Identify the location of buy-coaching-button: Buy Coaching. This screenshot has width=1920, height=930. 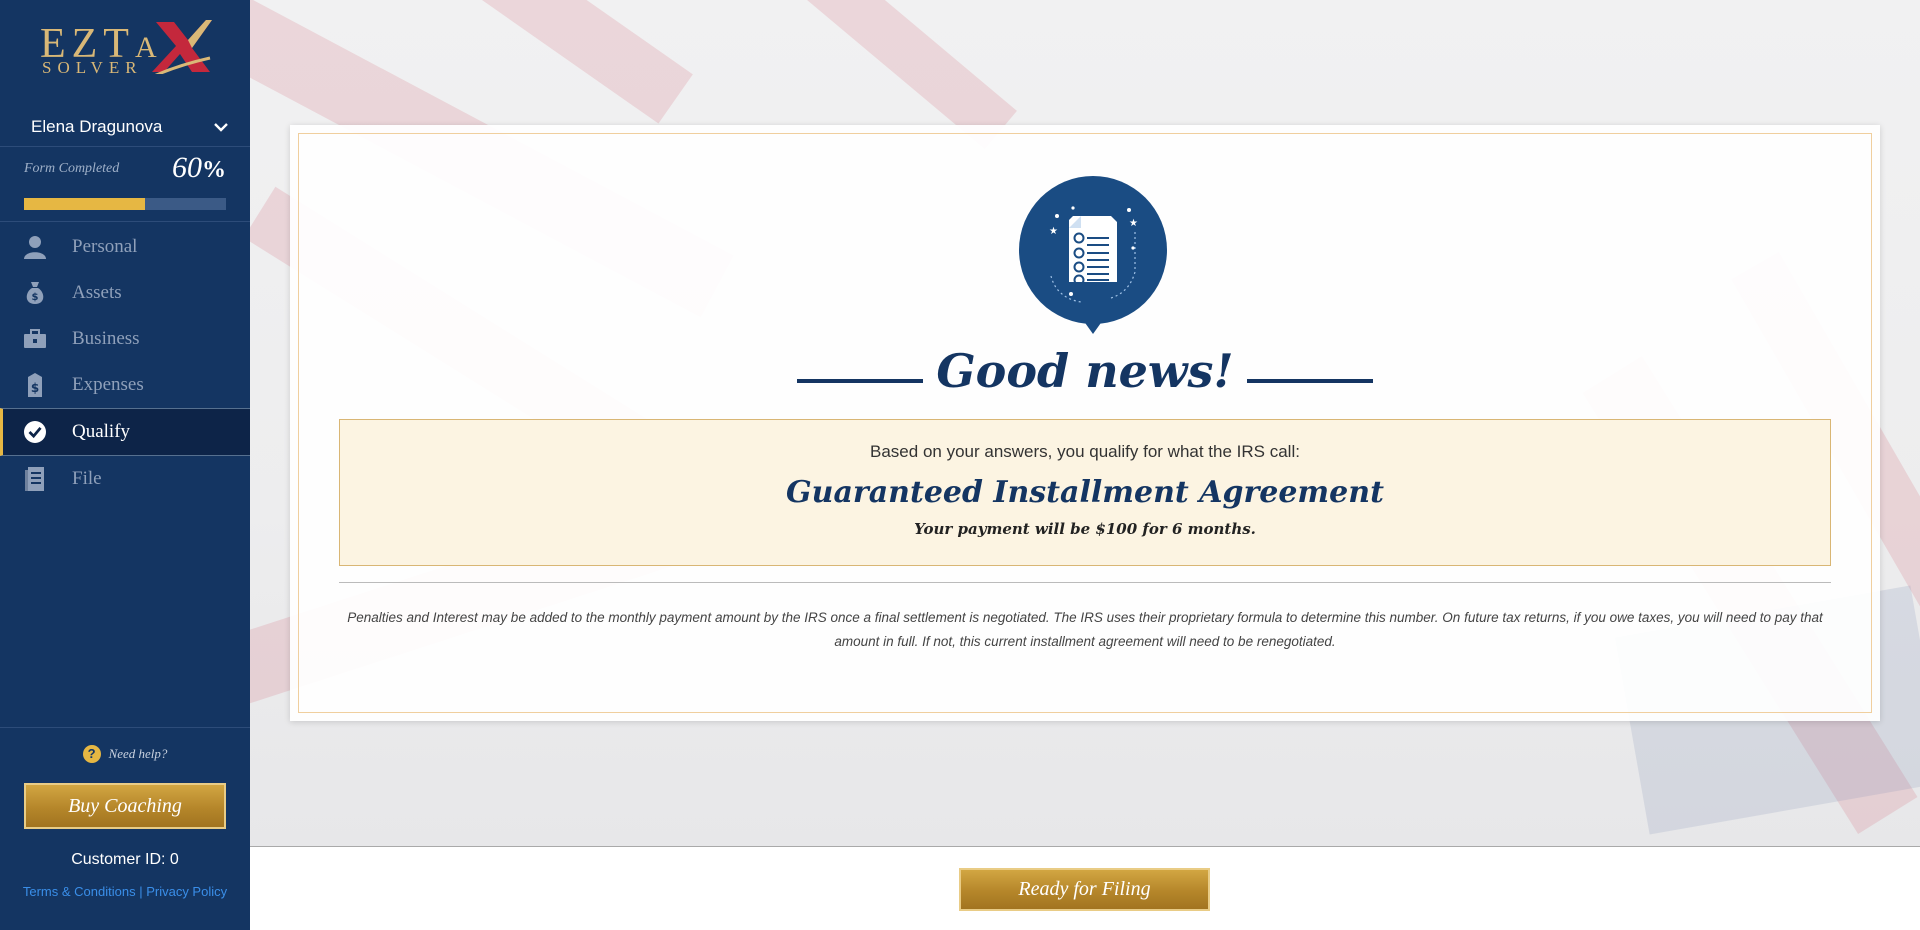
(125, 806).